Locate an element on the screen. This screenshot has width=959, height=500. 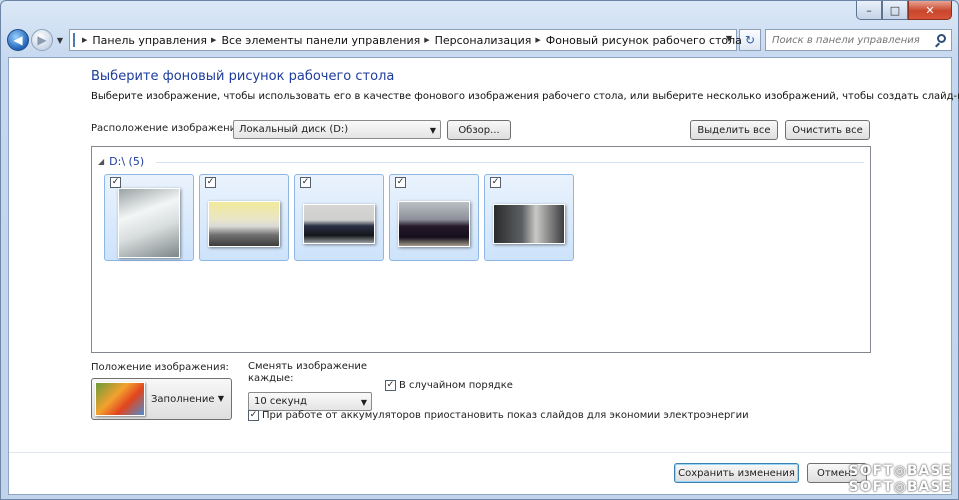
control-panel-icon is located at coordinates (74, 40).